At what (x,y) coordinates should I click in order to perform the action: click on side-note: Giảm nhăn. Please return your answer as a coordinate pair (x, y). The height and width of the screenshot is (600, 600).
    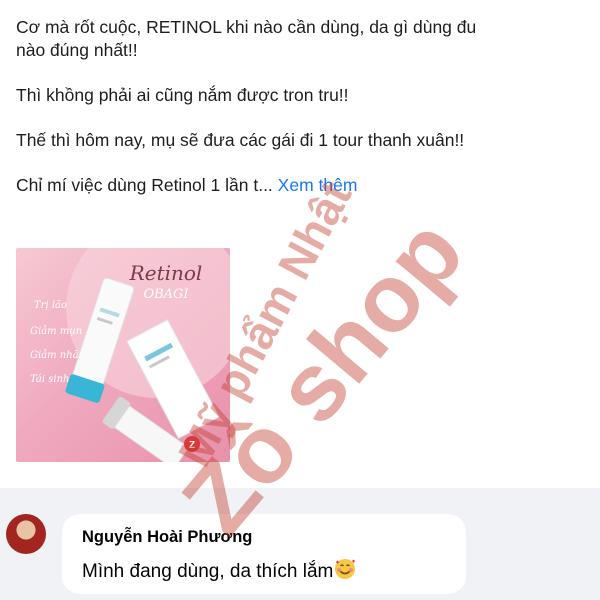
    Looking at the image, I should click on (57, 355).